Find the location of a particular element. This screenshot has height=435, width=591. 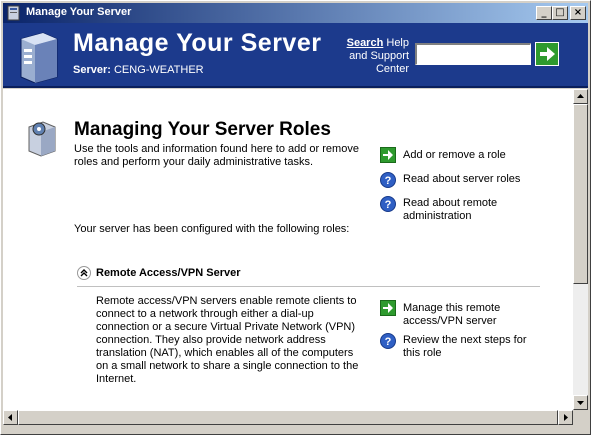

scroll-up-button is located at coordinates (580, 96).